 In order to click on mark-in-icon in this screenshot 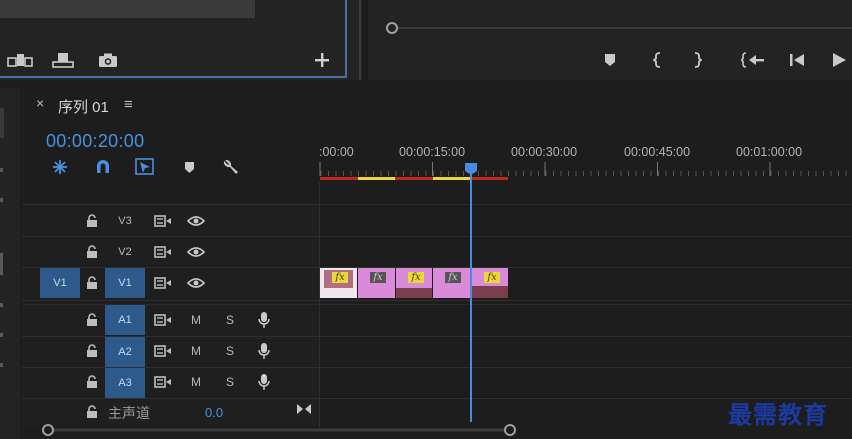, I will do `click(658, 60)`.